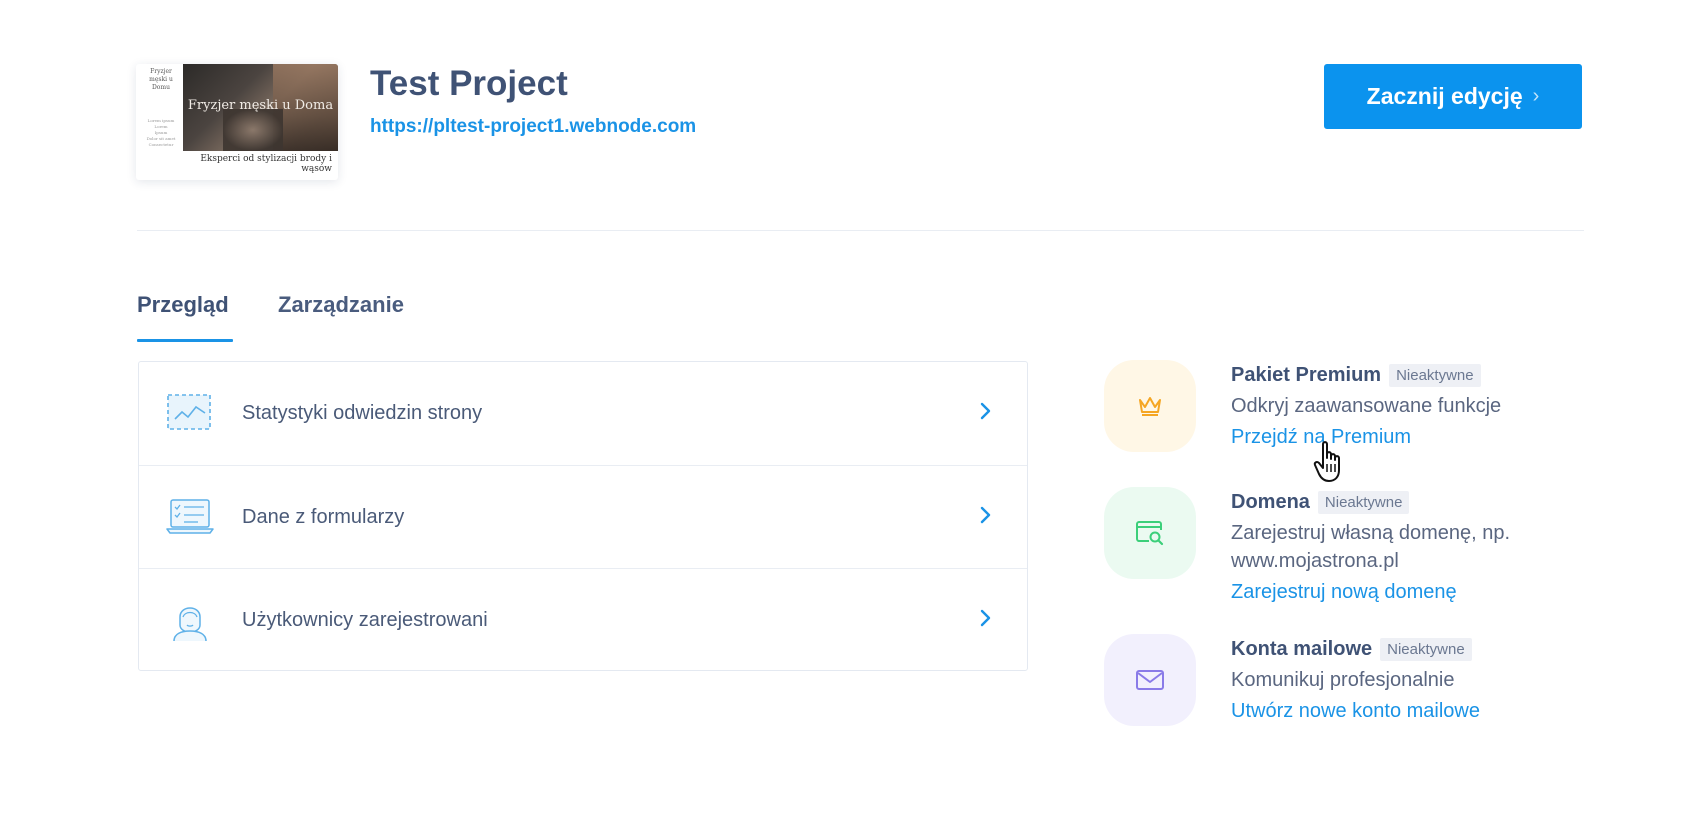 Image resolution: width=1690 pixels, height=835 pixels. I want to click on thumbnail-side-title: Fryzjer męski u Domu, so click(161, 79).